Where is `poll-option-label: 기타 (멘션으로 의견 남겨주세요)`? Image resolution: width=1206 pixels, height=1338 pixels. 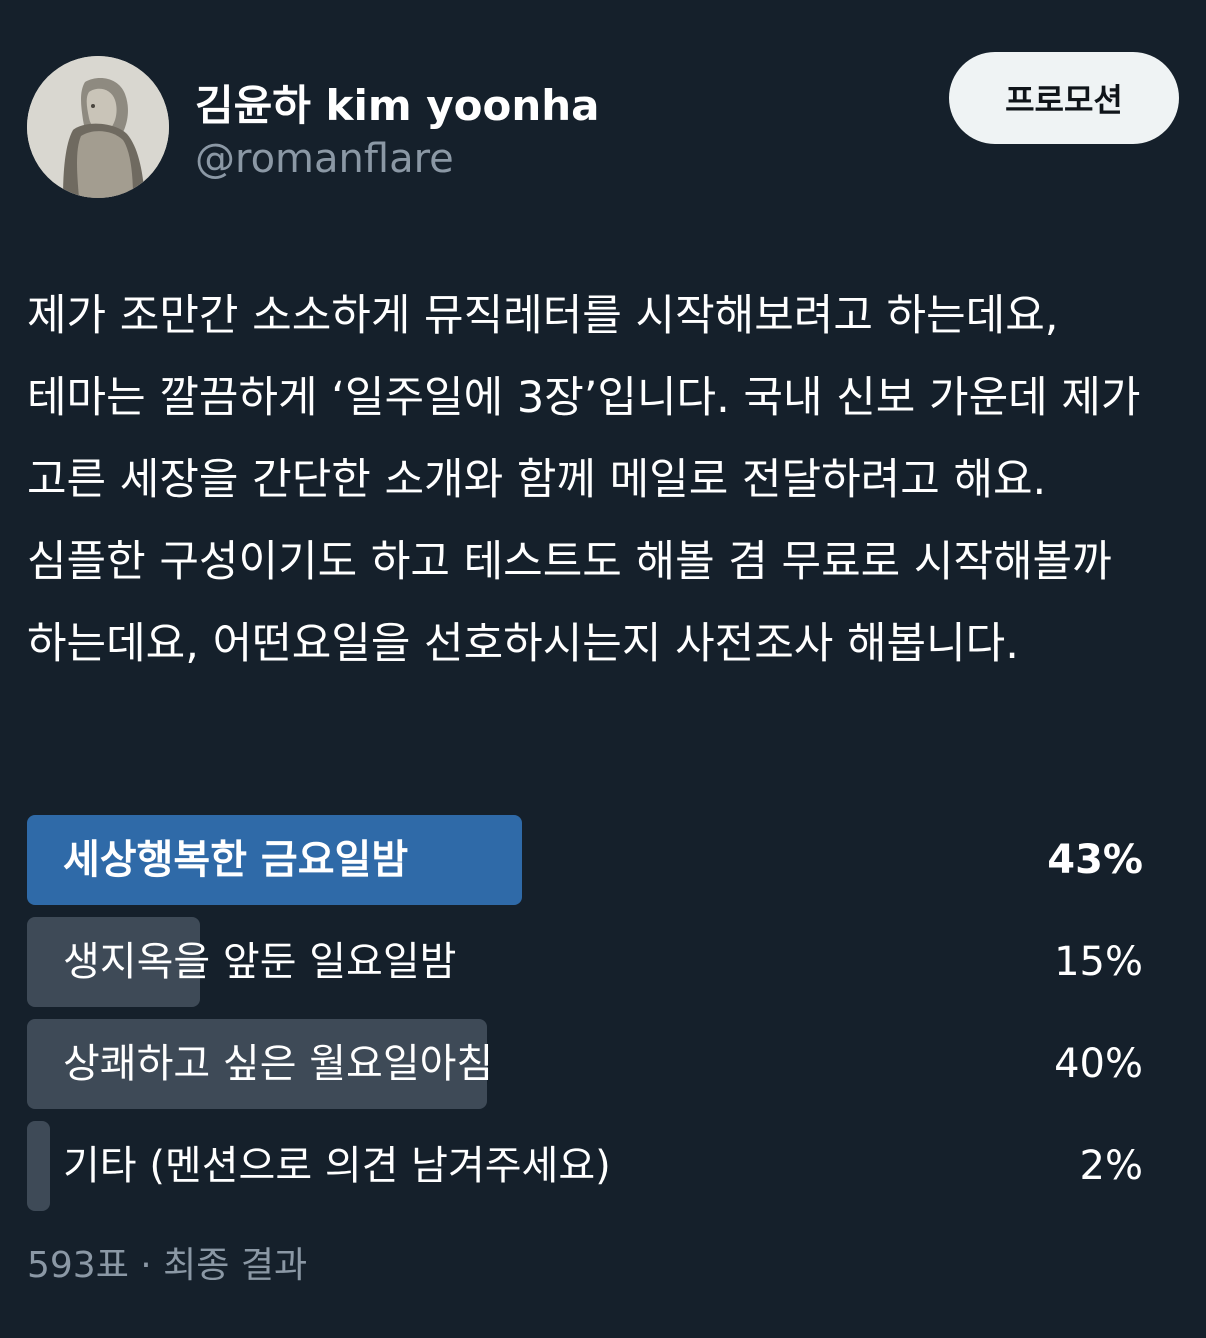 poll-option-label: 기타 (멘션으로 의견 남겨주세요) is located at coordinates (337, 1166).